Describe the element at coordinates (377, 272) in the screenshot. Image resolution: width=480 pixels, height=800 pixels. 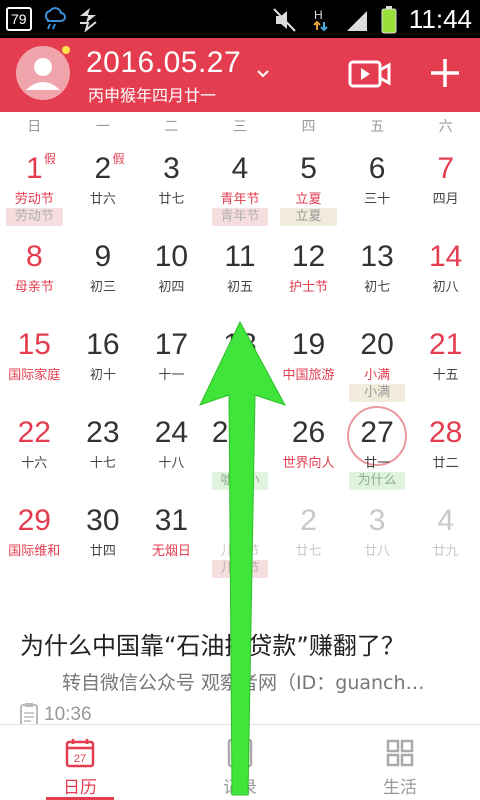
I see `day-cell: 13 初七` at that location.